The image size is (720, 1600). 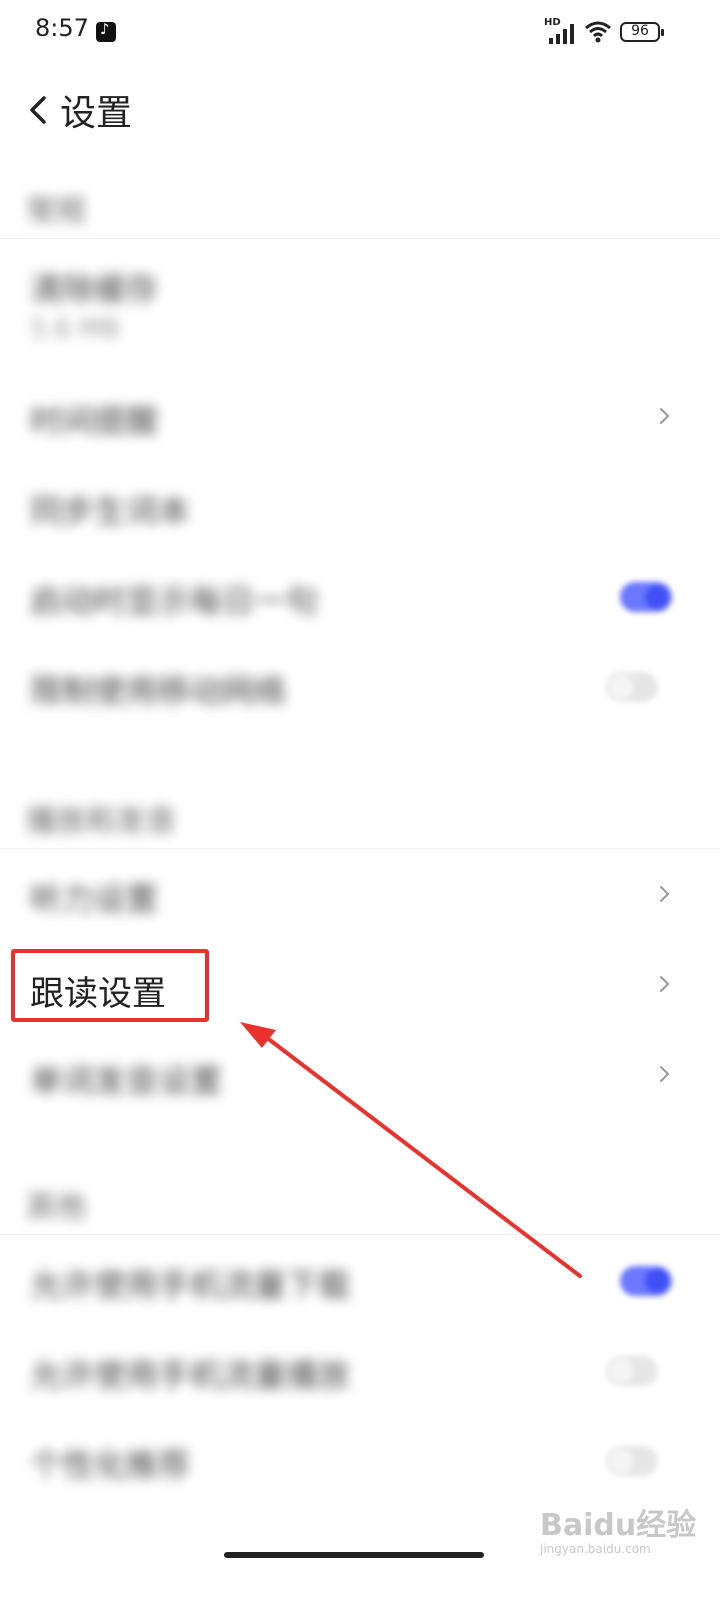 What do you see at coordinates (39, 110) in the screenshot?
I see `chevron-left-icon` at bounding box center [39, 110].